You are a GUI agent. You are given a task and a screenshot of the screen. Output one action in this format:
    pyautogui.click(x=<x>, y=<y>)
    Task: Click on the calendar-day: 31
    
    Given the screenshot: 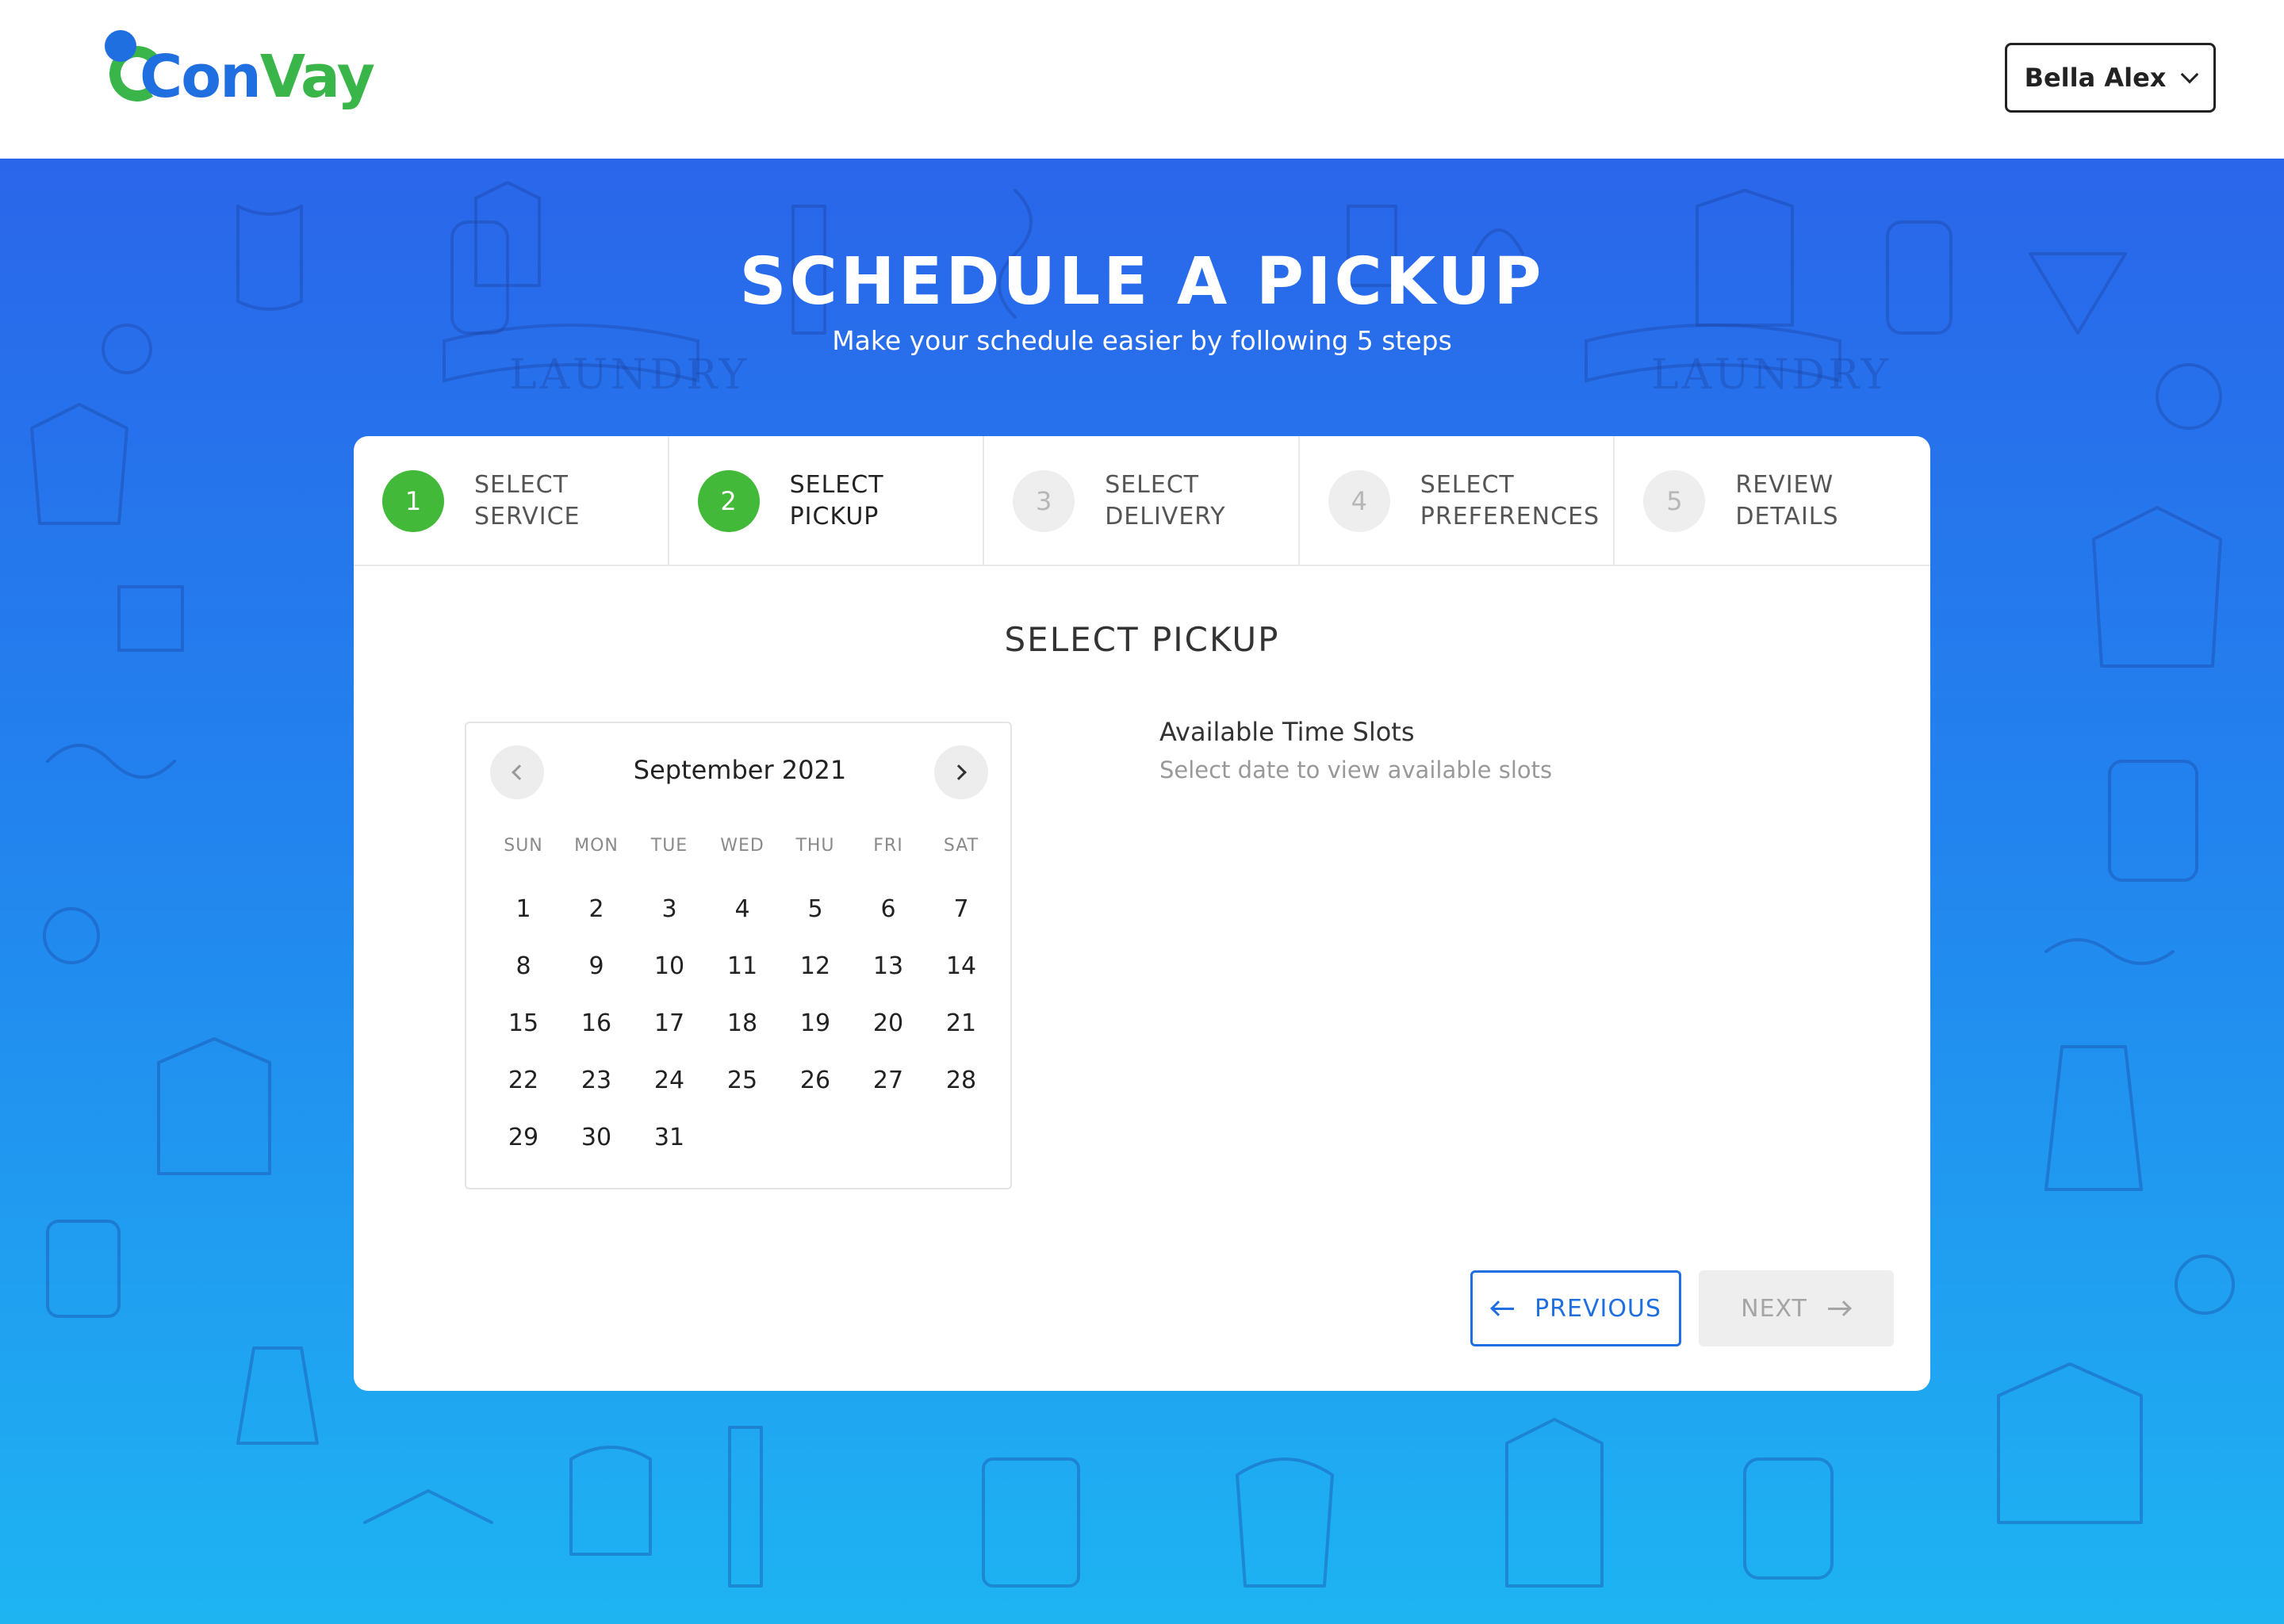 What is the action you would take?
    pyautogui.click(x=669, y=1137)
    